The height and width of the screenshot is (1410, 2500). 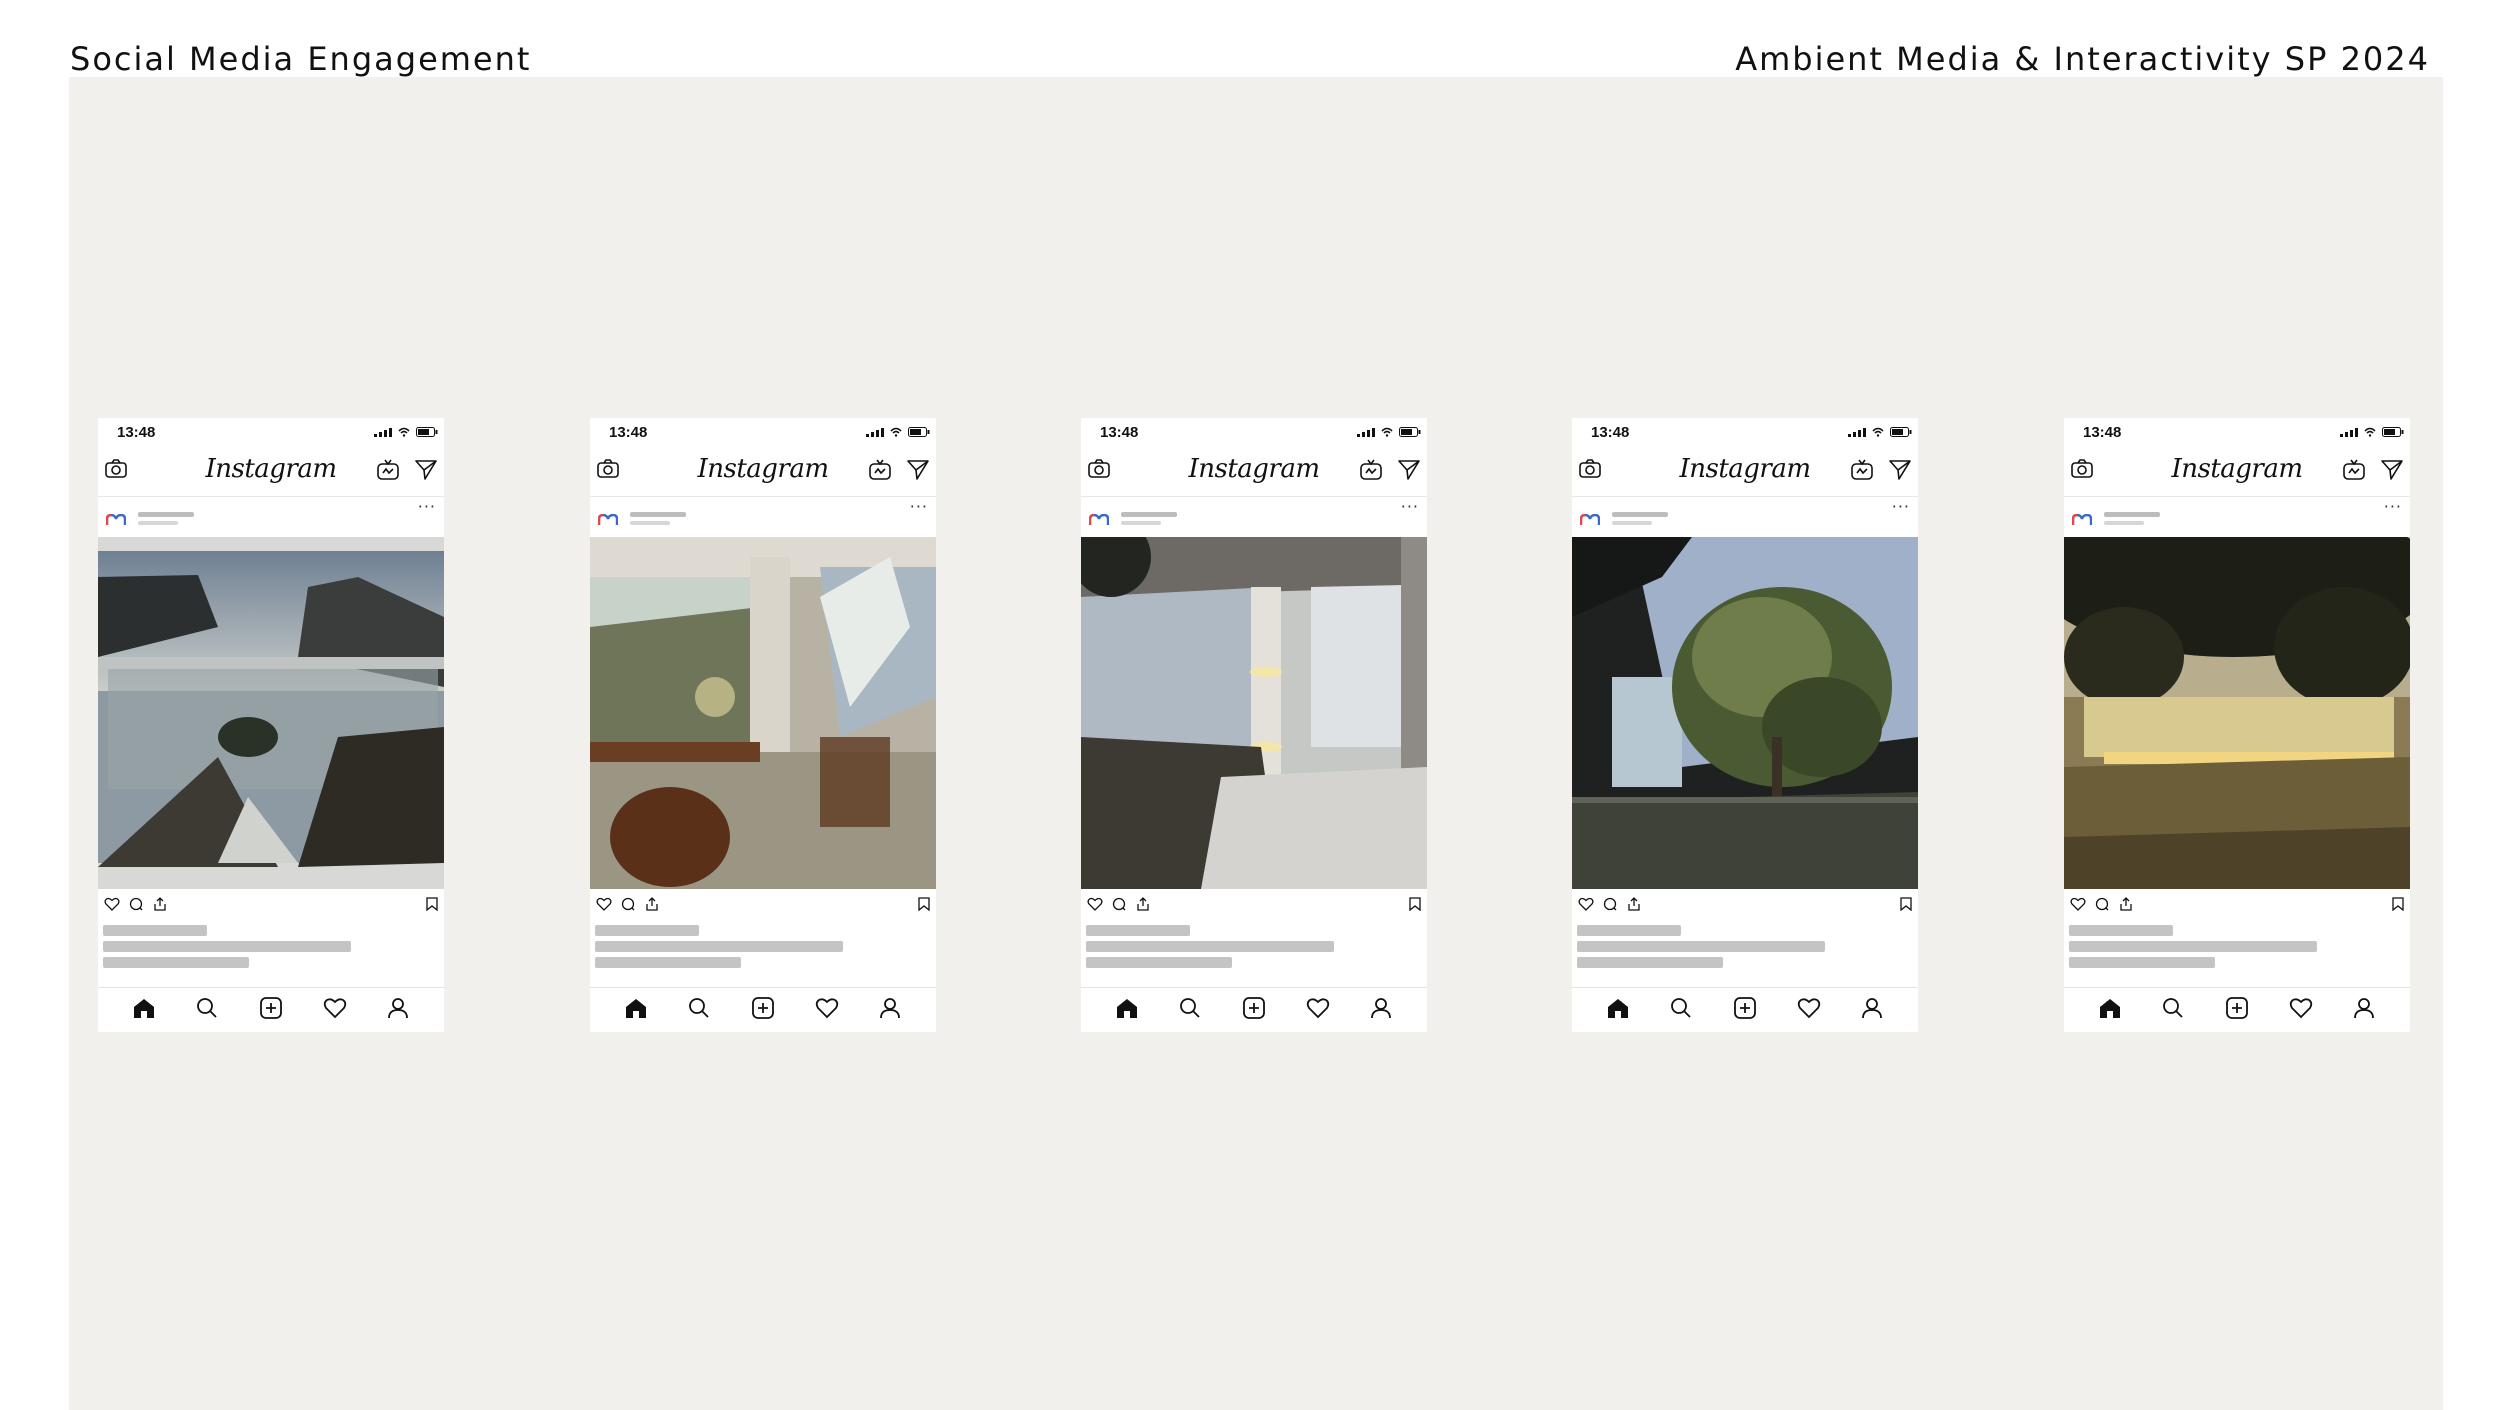 What do you see at coordinates (2237, 471) in the screenshot?
I see `app-header: Instagram` at bounding box center [2237, 471].